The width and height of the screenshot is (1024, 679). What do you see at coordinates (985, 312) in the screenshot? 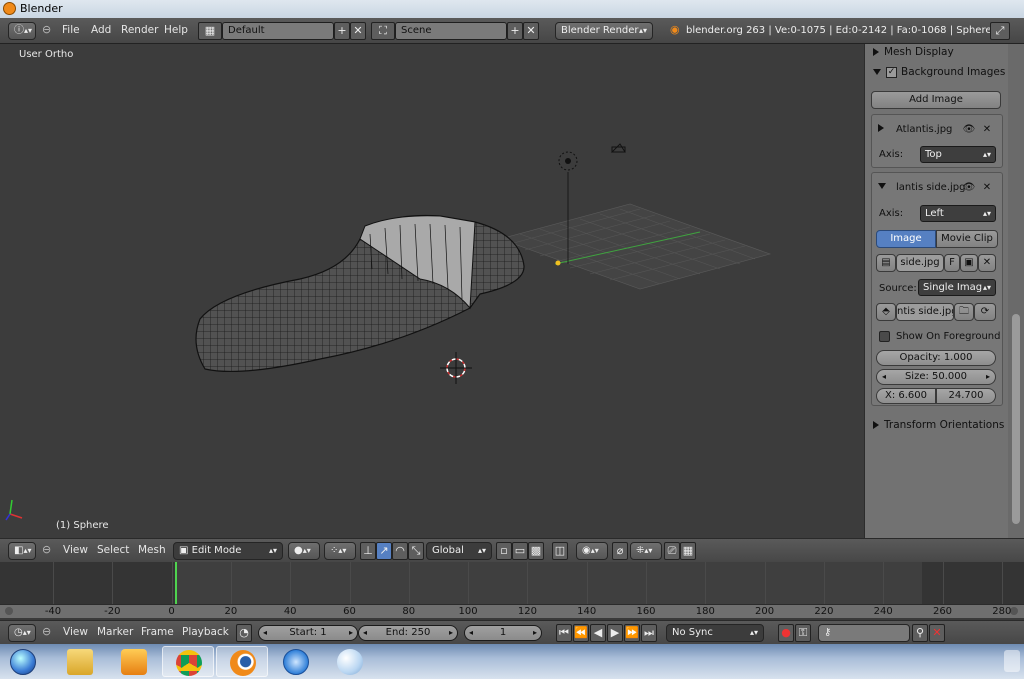
I see `reload-icon: ⟳` at bounding box center [985, 312].